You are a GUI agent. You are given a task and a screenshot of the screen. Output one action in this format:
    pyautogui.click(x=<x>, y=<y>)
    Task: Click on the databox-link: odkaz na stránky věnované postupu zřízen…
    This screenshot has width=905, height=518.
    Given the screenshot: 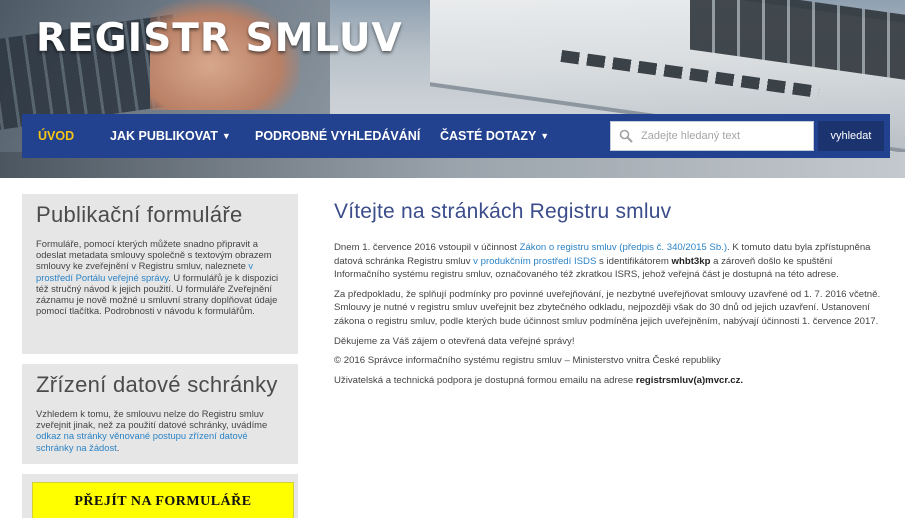 What is the action you would take?
    pyautogui.click(x=142, y=441)
    